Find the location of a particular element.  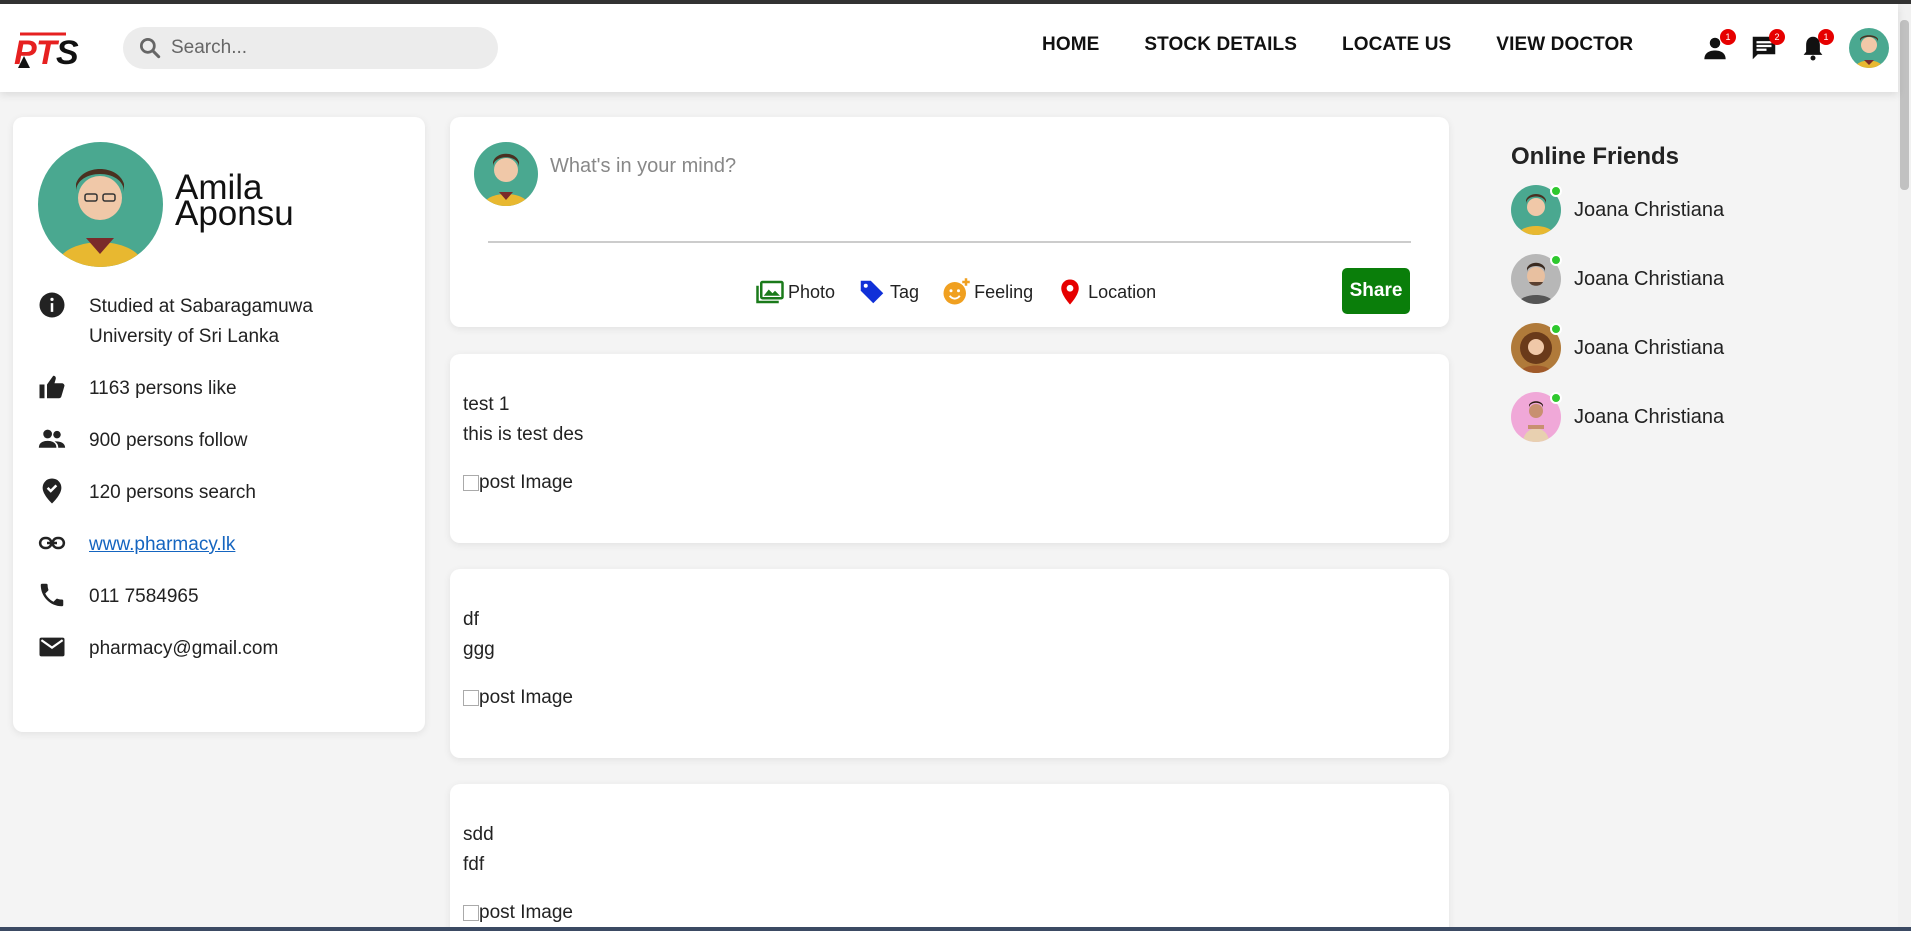

location-action: Location is located at coordinates (1105, 292).